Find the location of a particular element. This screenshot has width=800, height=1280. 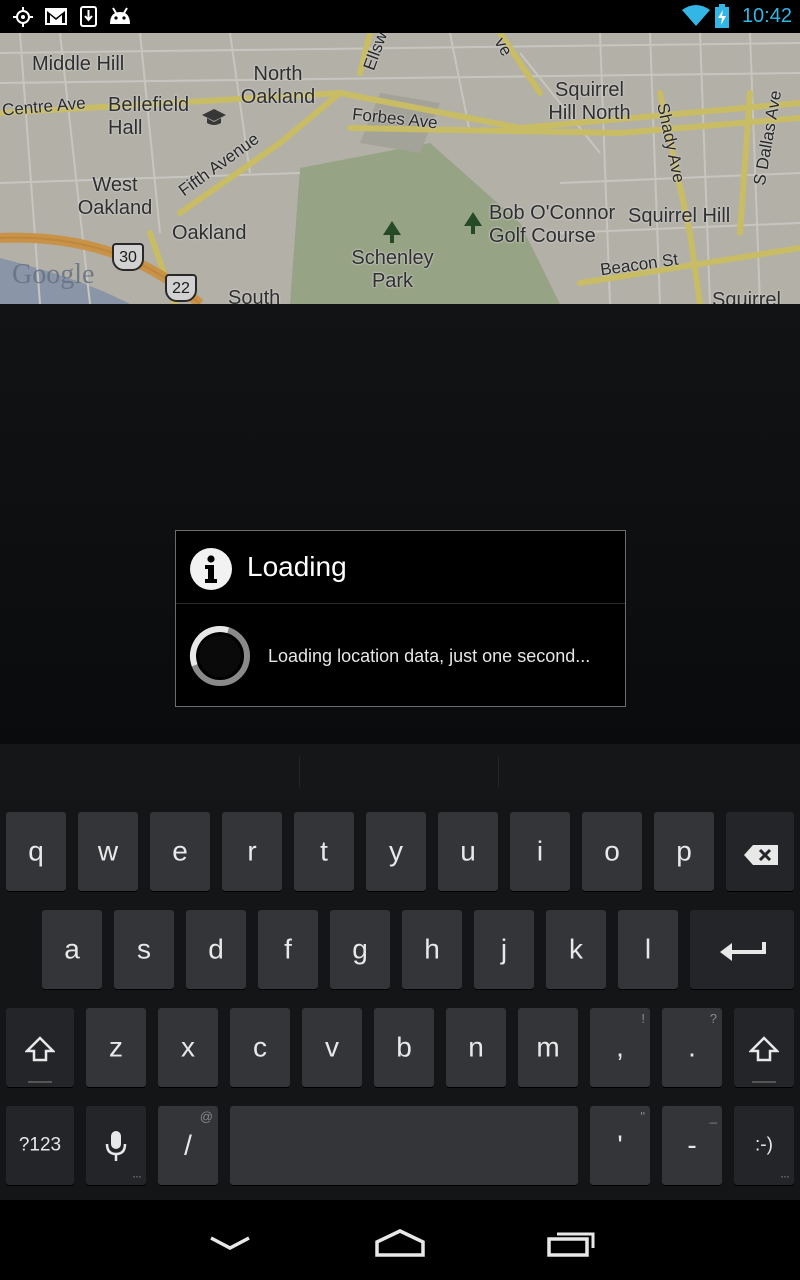

map-label-squirrel-hill: Squirrel Hill is located at coordinates (679, 216).